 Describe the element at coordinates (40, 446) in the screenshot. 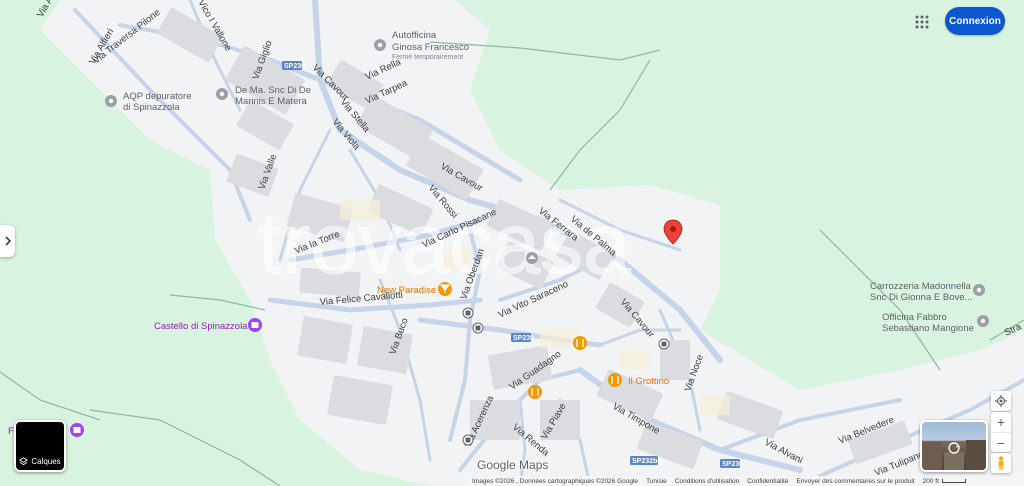

I see `layers-button: Calques` at that location.